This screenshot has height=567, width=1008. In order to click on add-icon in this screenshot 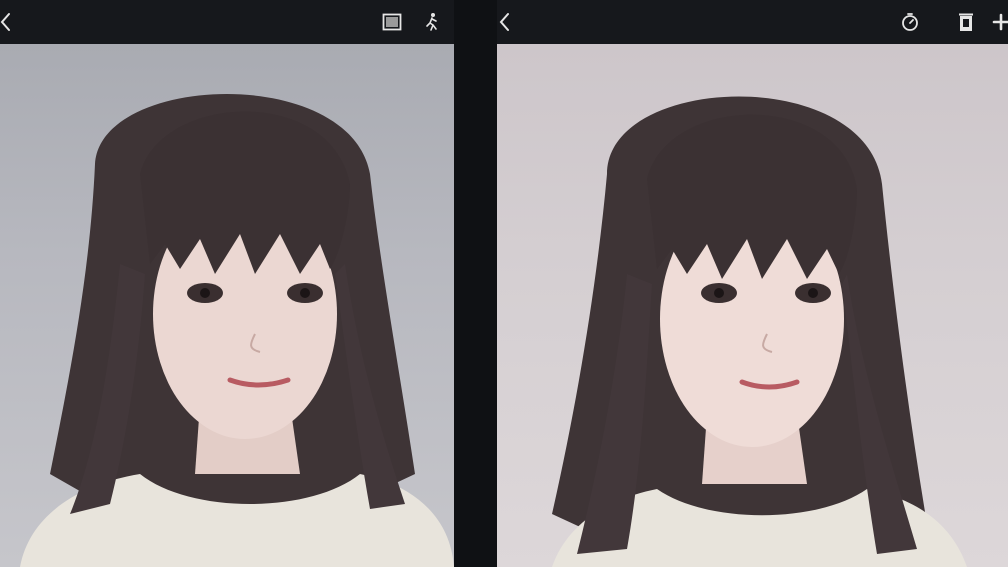, I will do `click(1000, 22)`.